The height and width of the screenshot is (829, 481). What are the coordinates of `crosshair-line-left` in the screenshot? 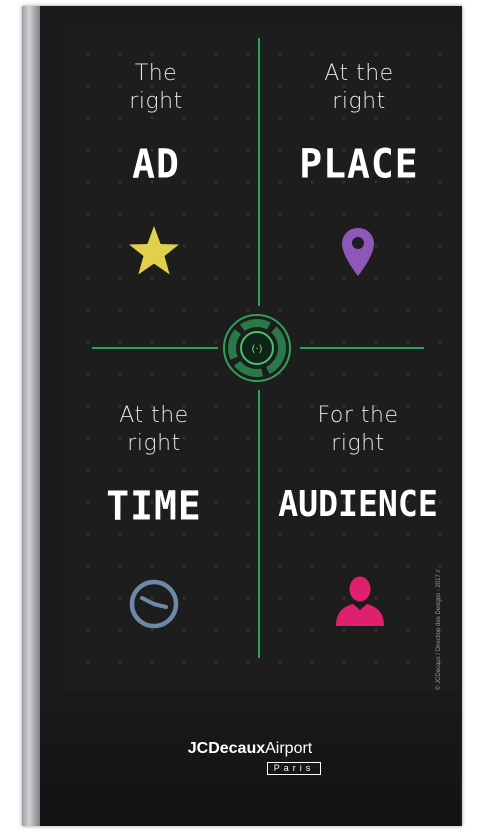 It's located at (155, 348).